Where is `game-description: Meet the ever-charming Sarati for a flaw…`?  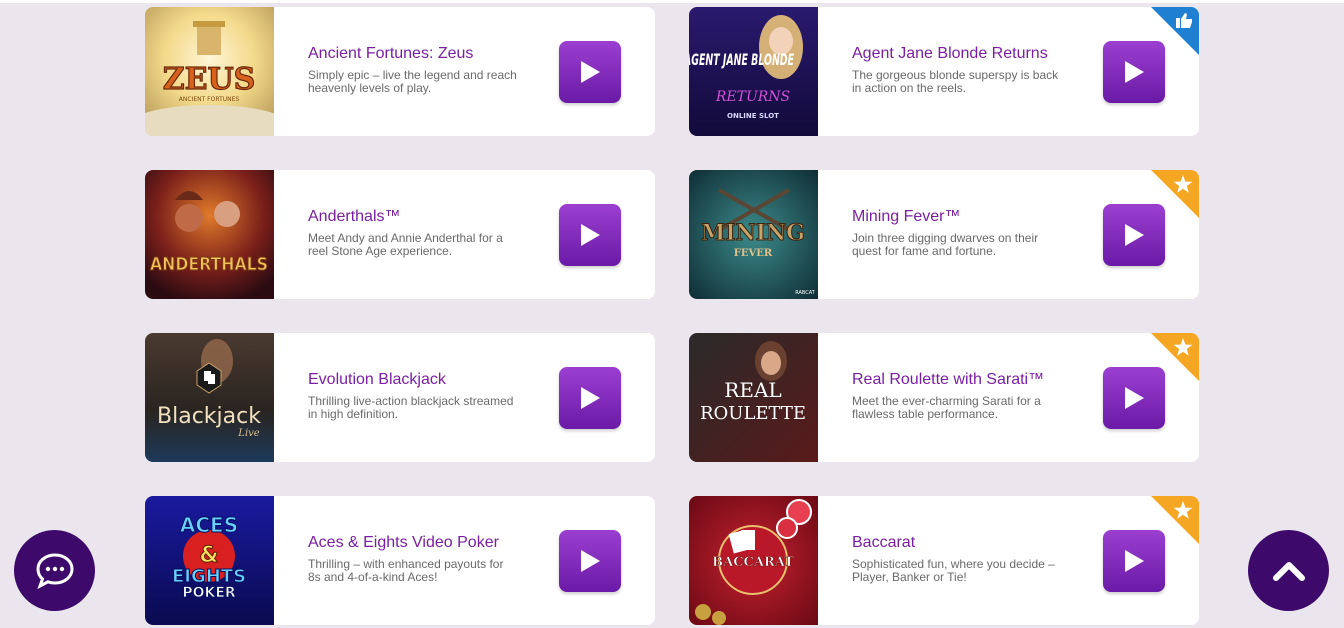
game-description: Meet the ever-charming Sarati for a flaw… is located at coordinates (946, 407).